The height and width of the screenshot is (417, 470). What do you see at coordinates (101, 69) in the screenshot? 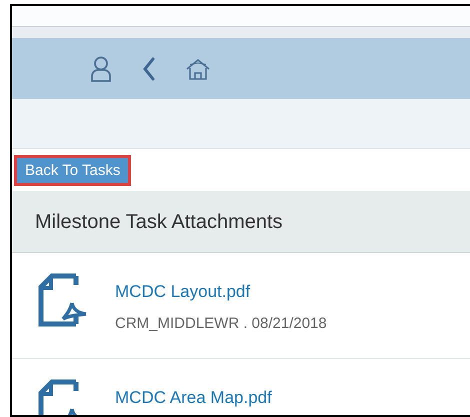
I see `user-icon` at bounding box center [101, 69].